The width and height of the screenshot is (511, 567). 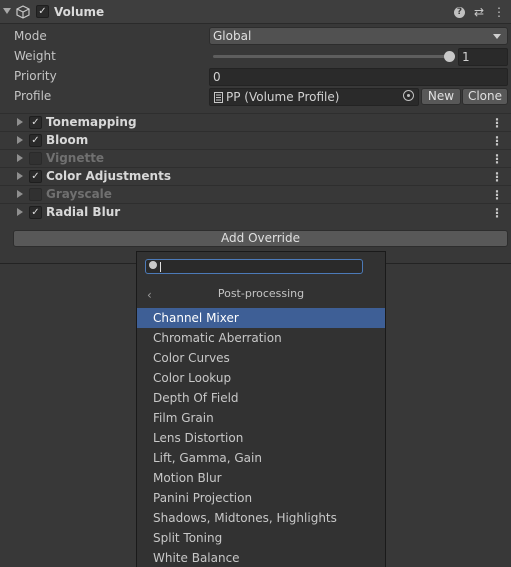 What do you see at coordinates (497, 36) in the screenshot?
I see `chevron-down-icon` at bounding box center [497, 36].